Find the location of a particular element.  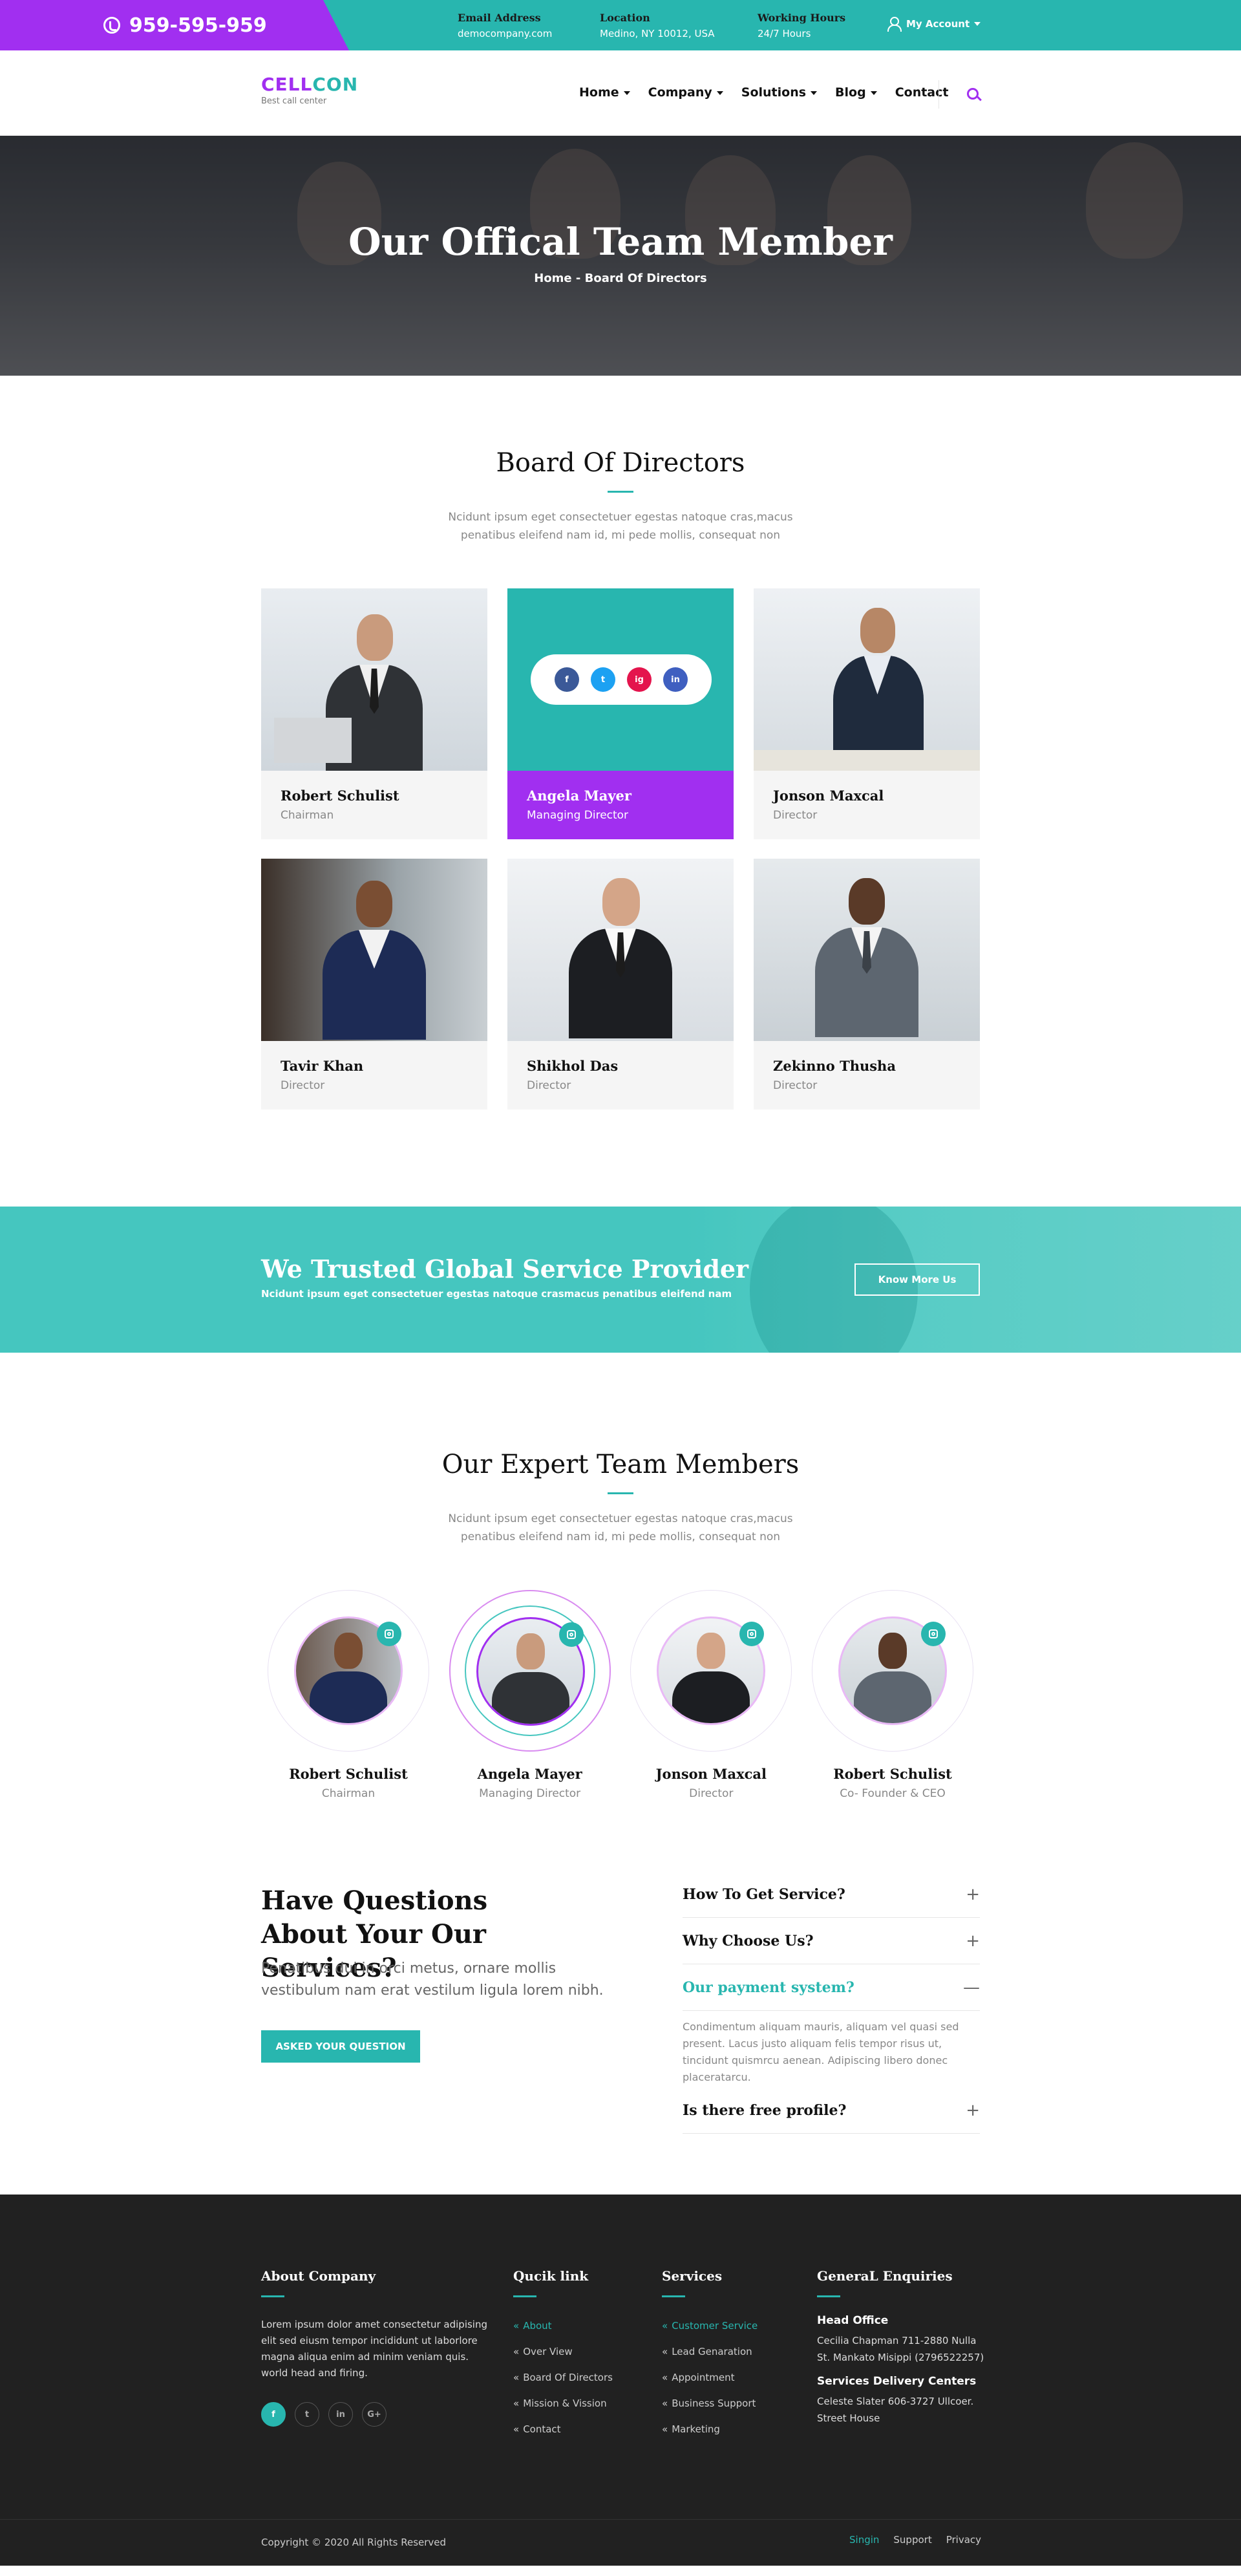

expert-member: Robert Schulist Co- Founder & CEO is located at coordinates (892, 1695).